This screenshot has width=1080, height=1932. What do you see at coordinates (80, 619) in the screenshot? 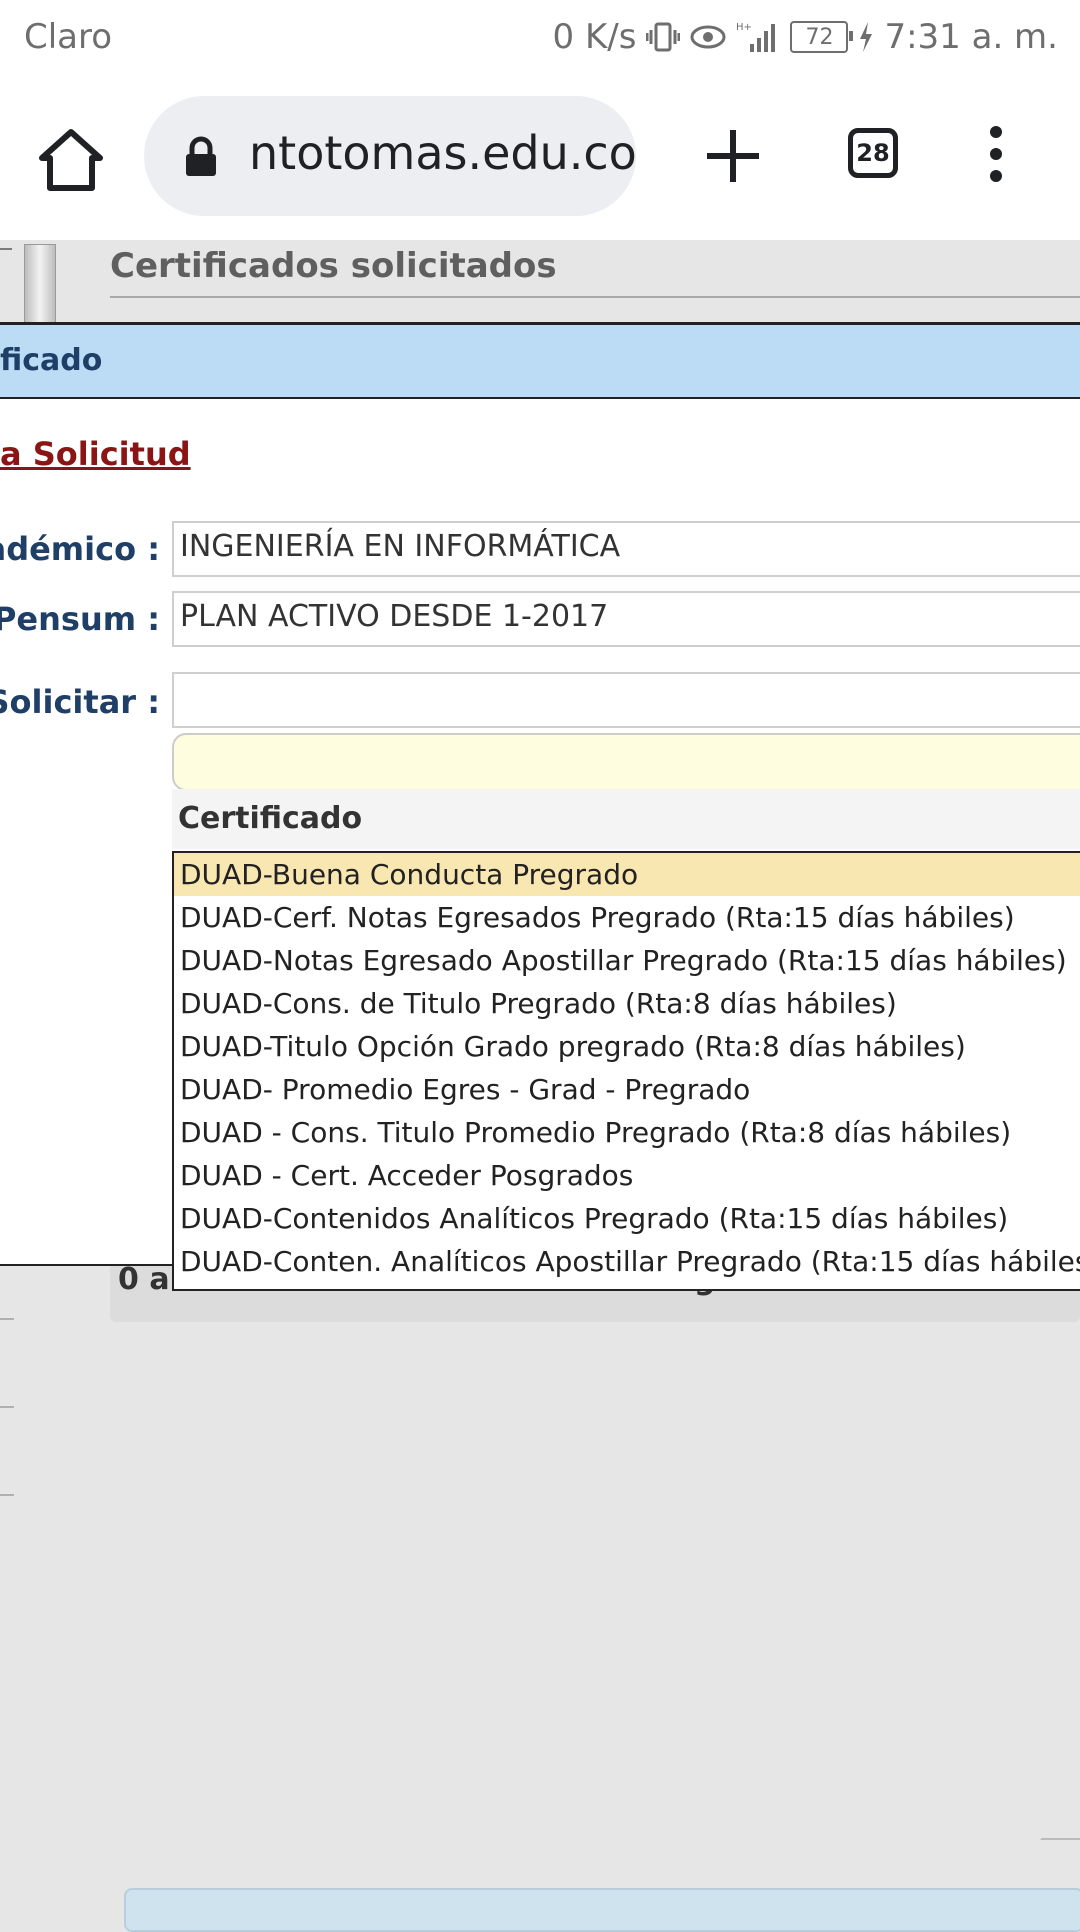
I see `pensum-label: Pensum :` at bounding box center [80, 619].